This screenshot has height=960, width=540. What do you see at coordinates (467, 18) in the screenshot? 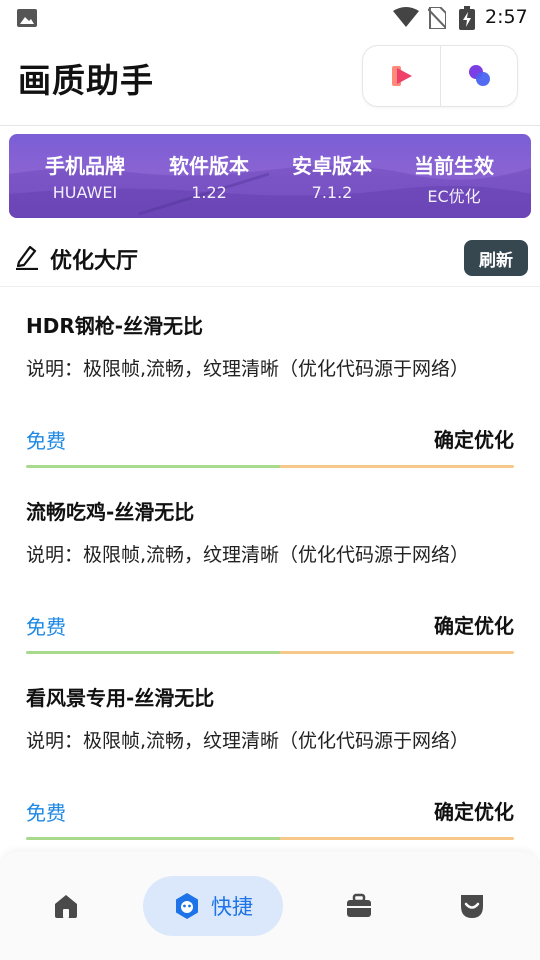
I see `battery-charging-icon` at bounding box center [467, 18].